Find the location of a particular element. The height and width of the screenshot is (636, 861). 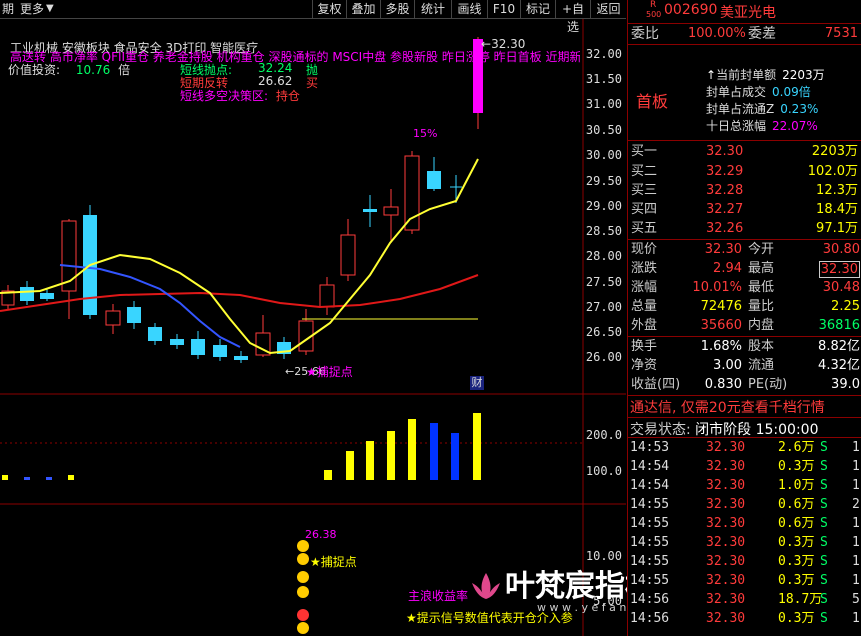

indicator-value-label: 26.38 is located at coordinates (321, 534).